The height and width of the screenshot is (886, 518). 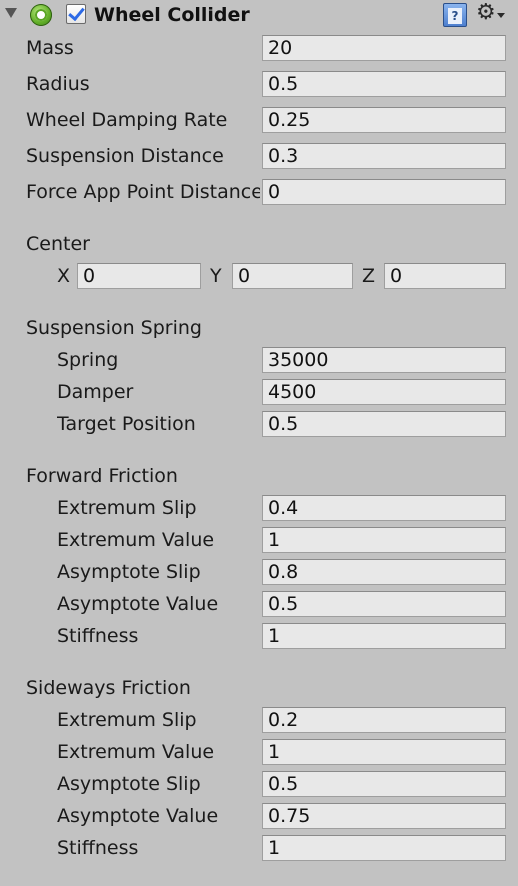 I want to click on forward-asymptote-value-label: Asymptote Value, so click(x=138, y=604).